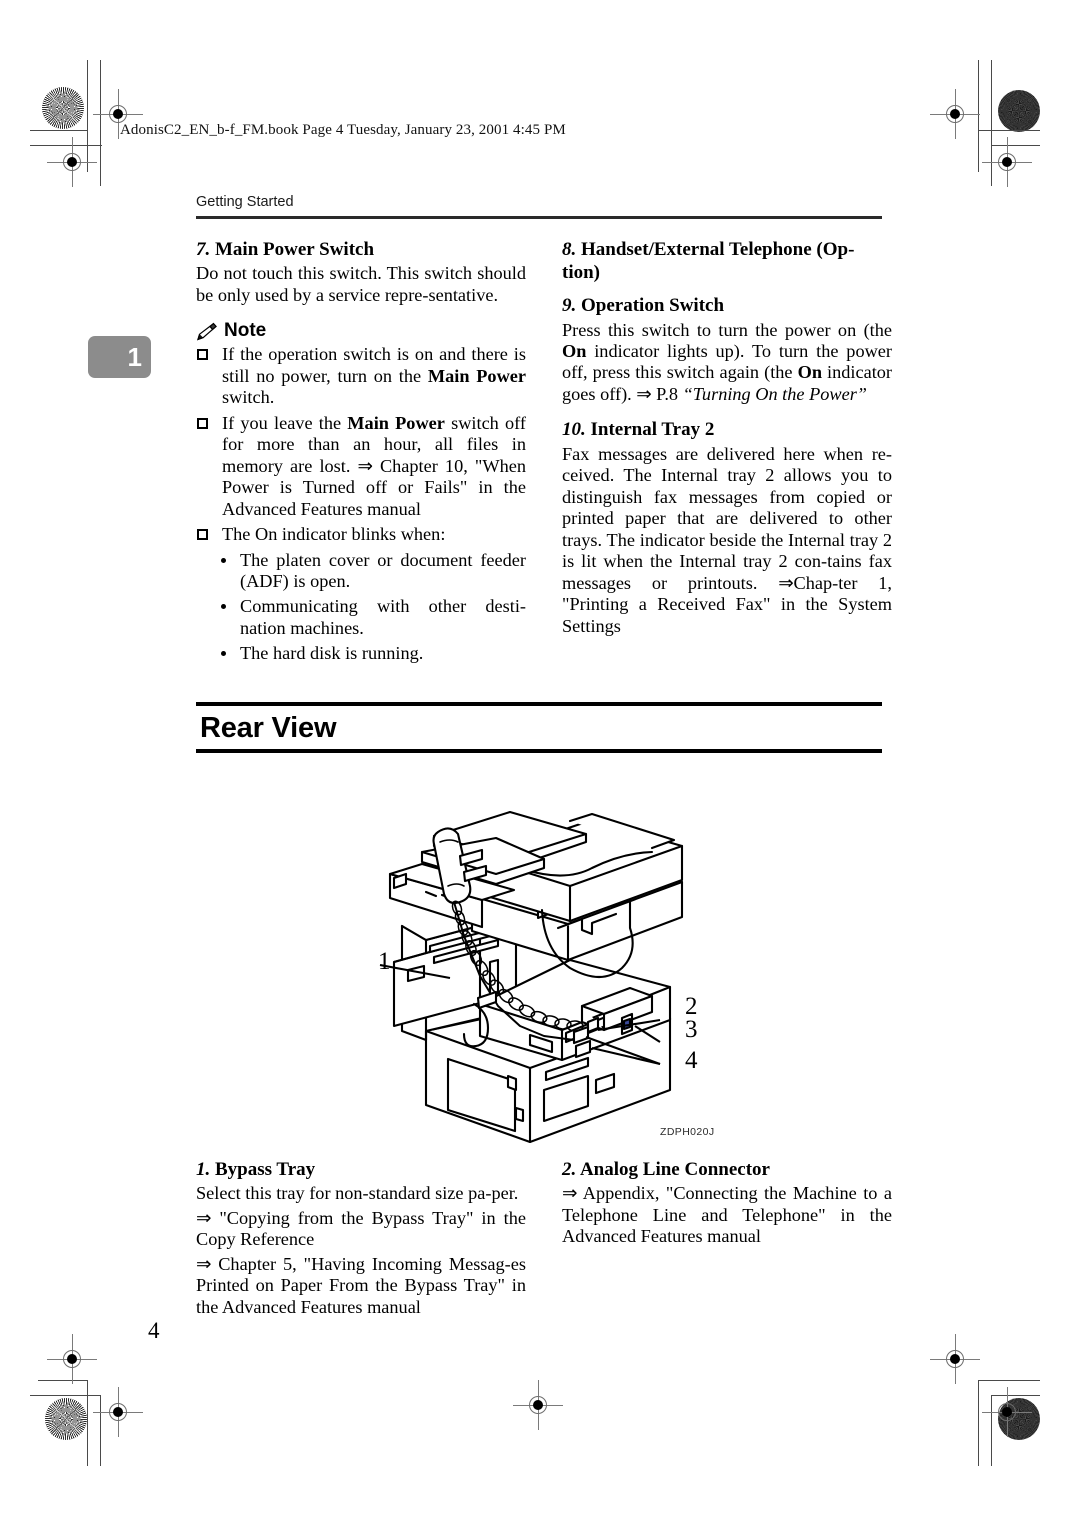 Image resolution: width=1080 pixels, height=1526 pixels. Describe the element at coordinates (154, 1330) in the screenshot. I see `page-number: 4` at that location.